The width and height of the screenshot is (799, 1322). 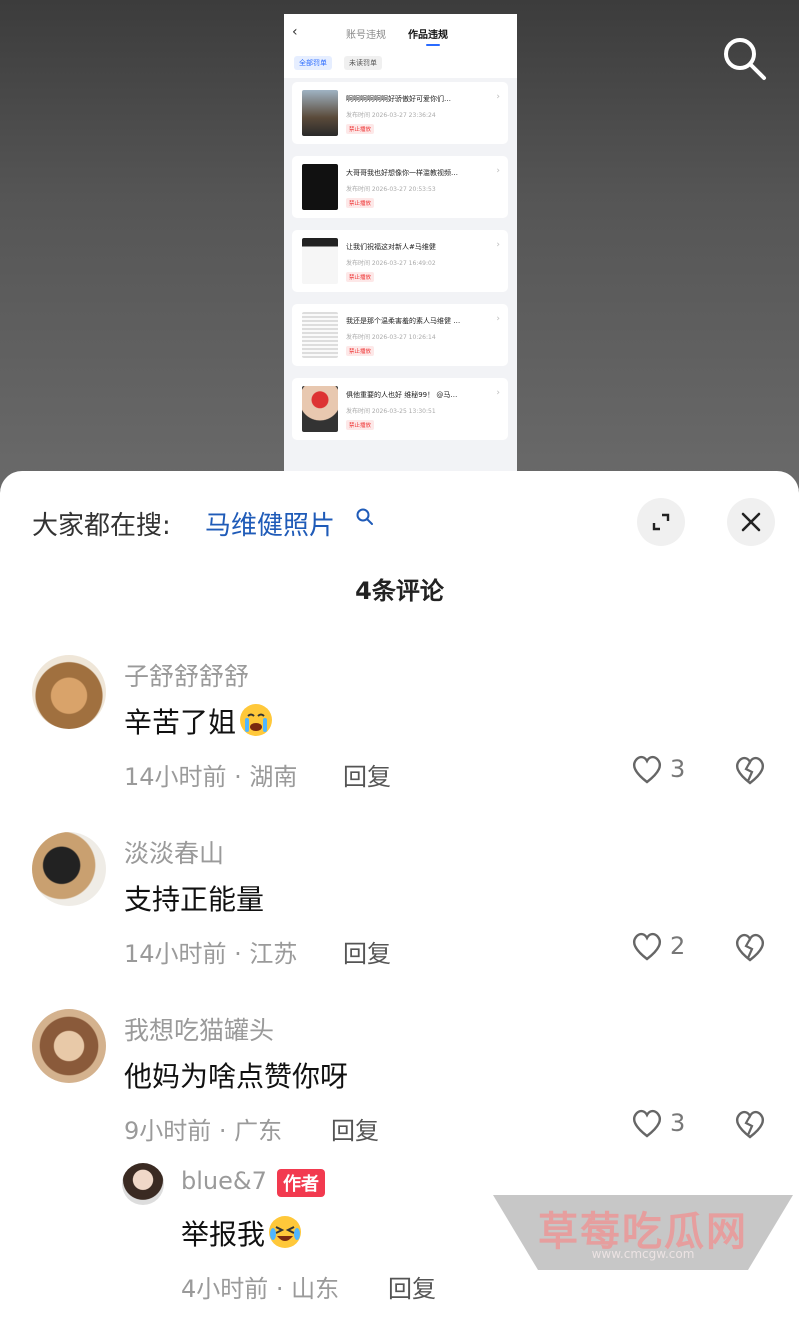 I want to click on like-button: 2, so click(x=660, y=948).